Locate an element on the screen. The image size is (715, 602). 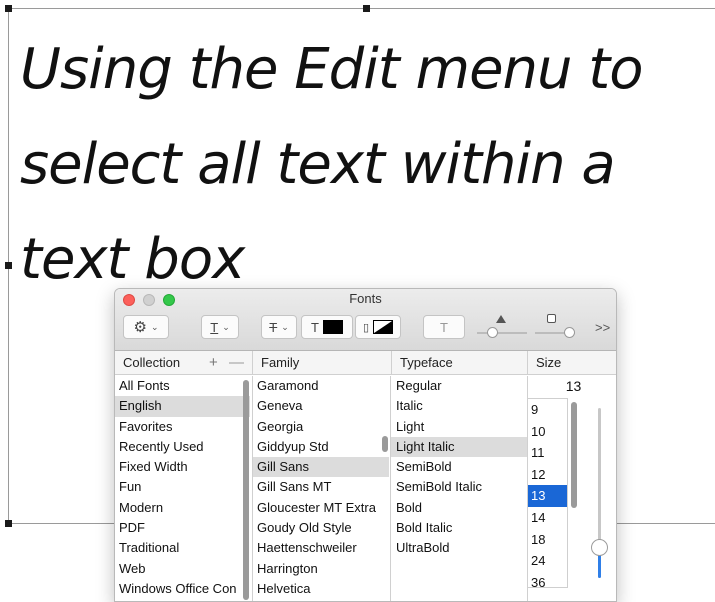
slide-text-line: Using the Edit menu to is located at coordinates (332, 69).